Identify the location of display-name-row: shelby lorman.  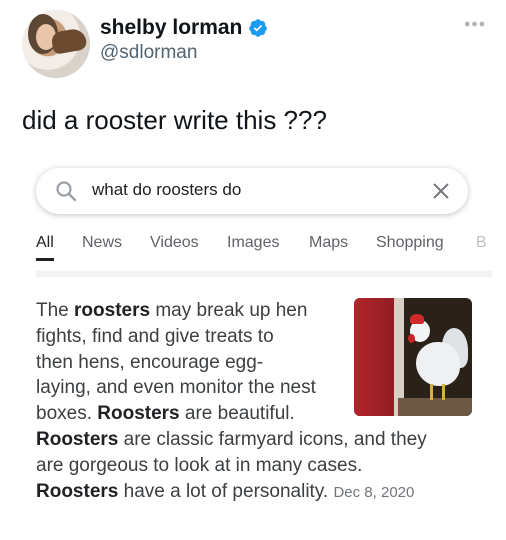
(184, 28).